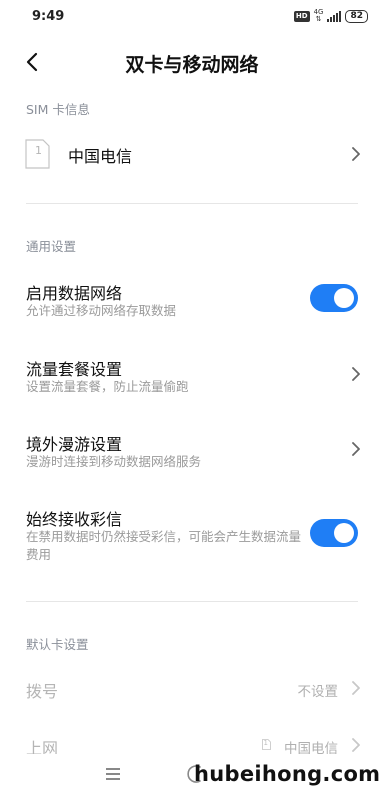 The width and height of the screenshot is (384, 800). I want to click on network-type-icon: 4G ⇅, so click(319, 16).